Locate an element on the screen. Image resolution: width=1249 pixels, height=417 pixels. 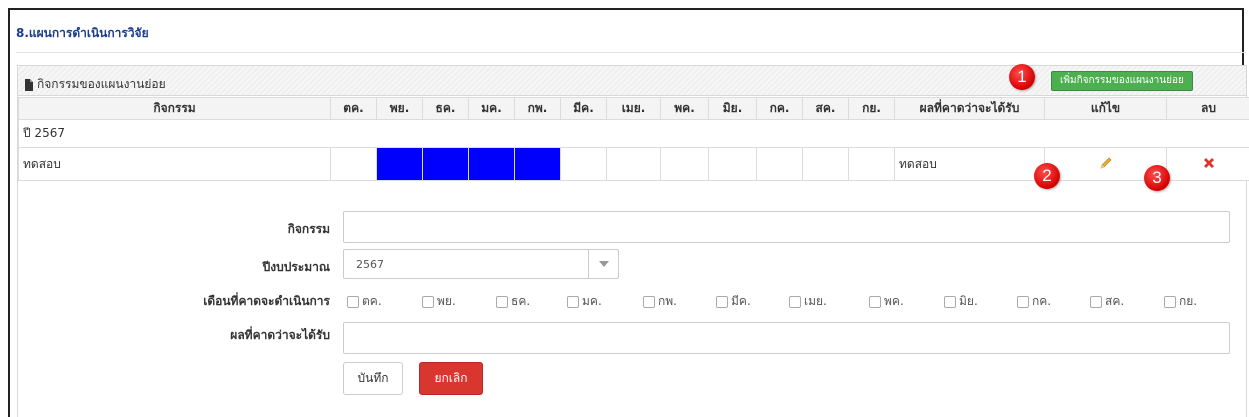
col-header-month: เมย. is located at coordinates (633, 108).